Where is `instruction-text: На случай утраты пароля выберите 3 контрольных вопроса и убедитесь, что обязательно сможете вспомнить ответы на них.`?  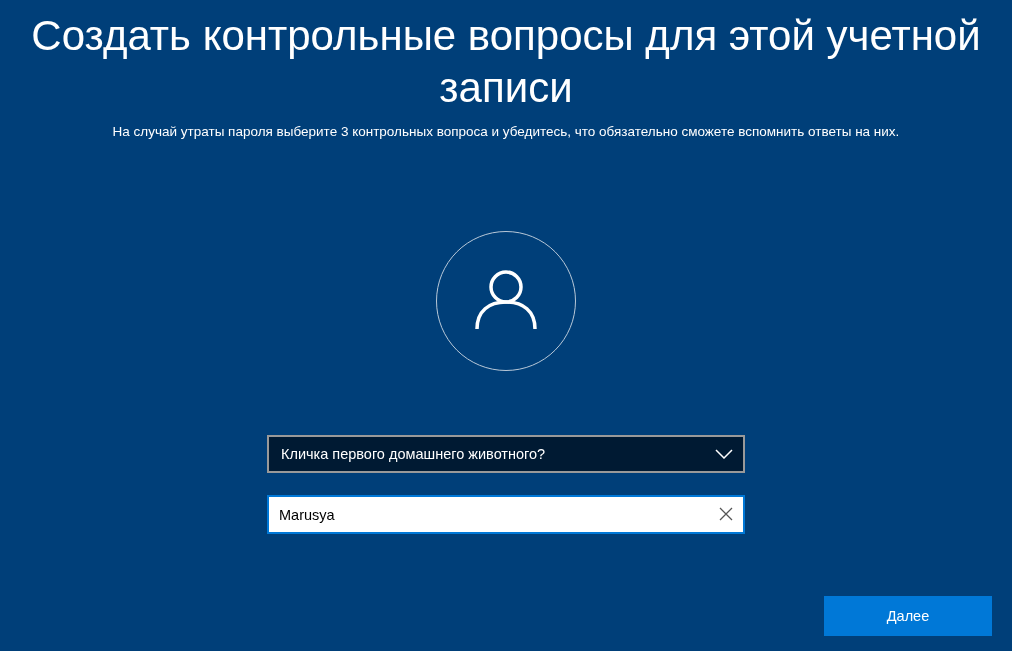 instruction-text: На случай утраты пароля выберите 3 контрольных вопроса и убедитесь, что обязательно сможете вспомнить ответы на них. is located at coordinates (506, 131).